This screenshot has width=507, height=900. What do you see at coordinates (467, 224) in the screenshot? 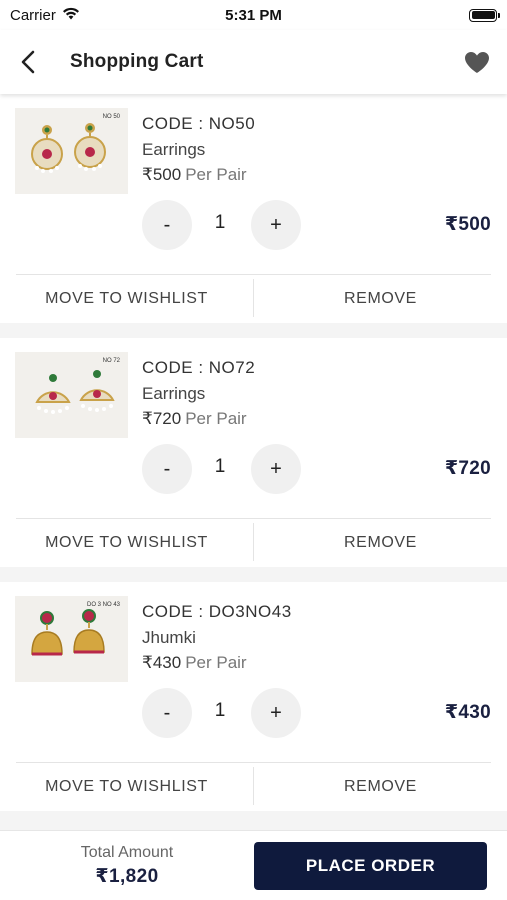
I see `line-total: ₹500` at bounding box center [467, 224].